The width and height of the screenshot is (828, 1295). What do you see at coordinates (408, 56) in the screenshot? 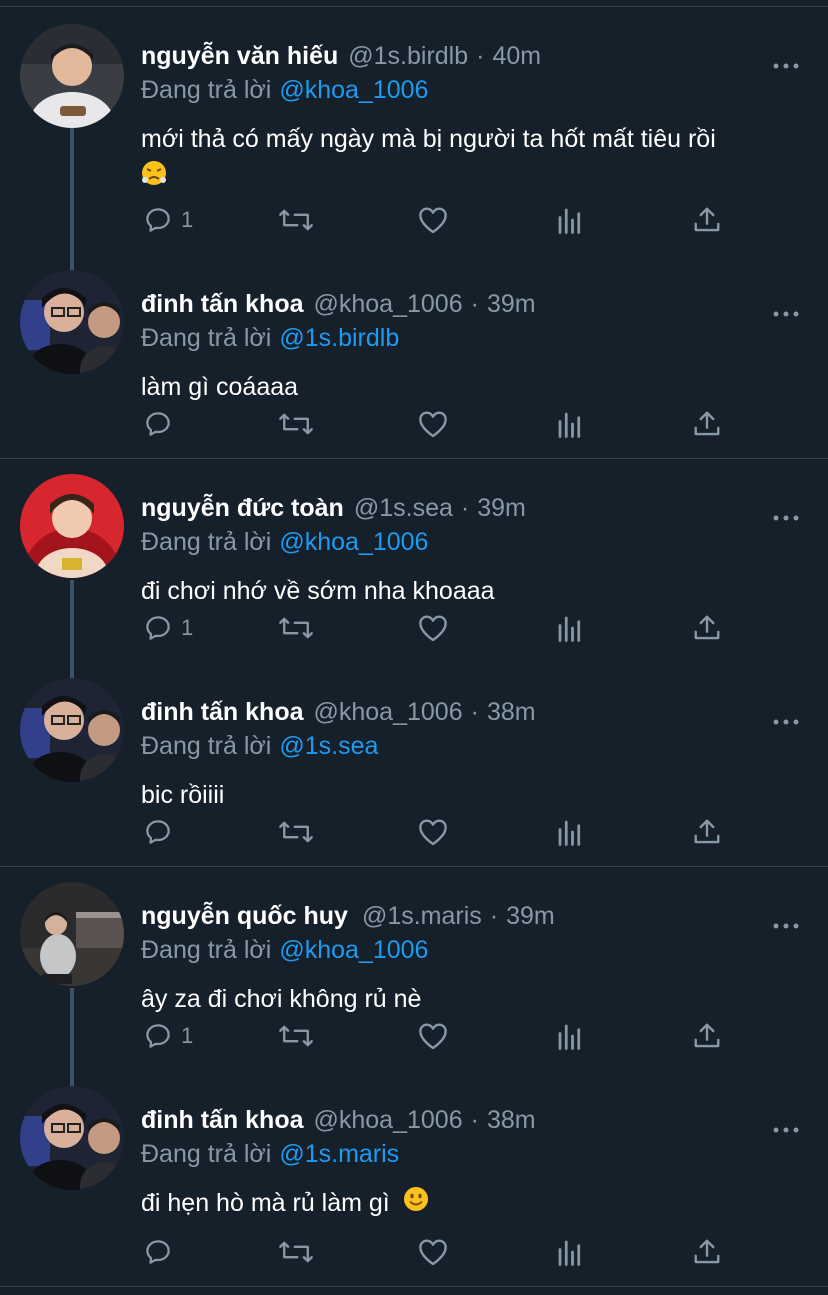
I see `user-handle: @1s.birdlb` at bounding box center [408, 56].